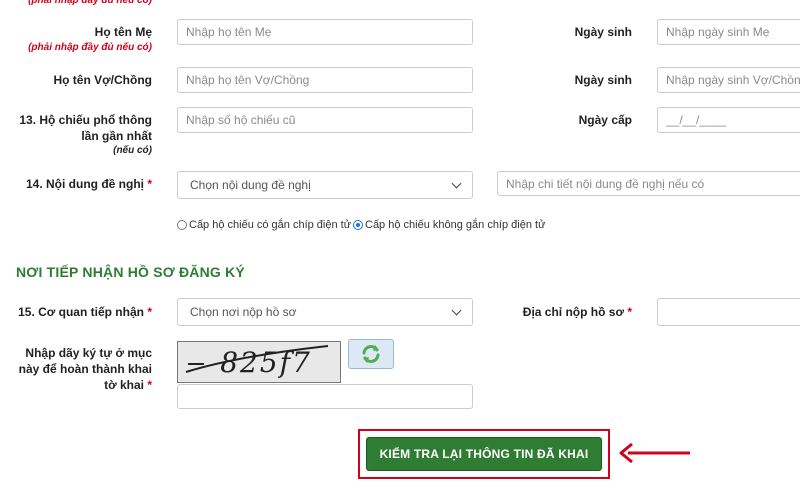  I want to click on passport-number-input, so click(325, 120).